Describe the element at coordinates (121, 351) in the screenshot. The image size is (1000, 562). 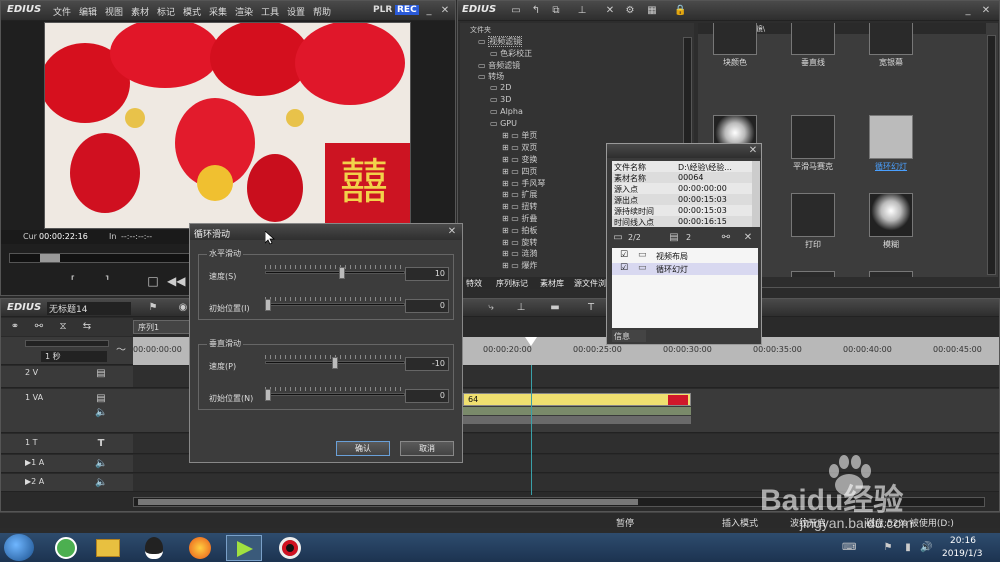
I see `wave-icon: 〜` at that location.